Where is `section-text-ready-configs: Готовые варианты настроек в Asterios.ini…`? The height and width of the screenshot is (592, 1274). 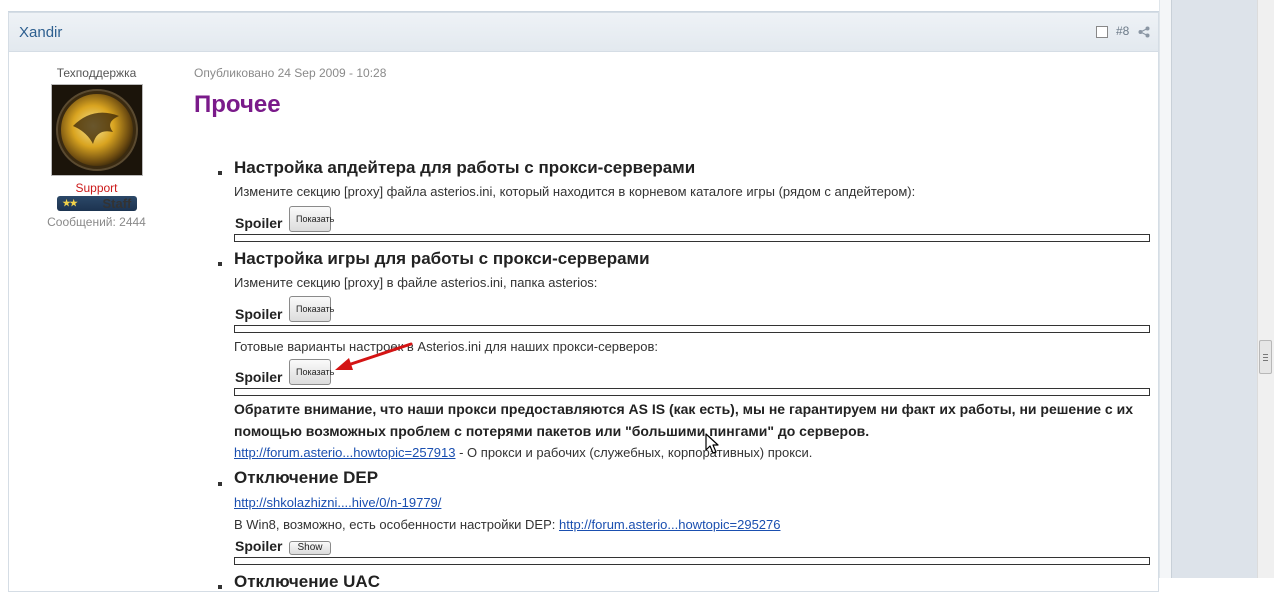
section-text-ready-configs: Готовые варианты настроек в Asterios.ini… is located at coordinates (446, 346).